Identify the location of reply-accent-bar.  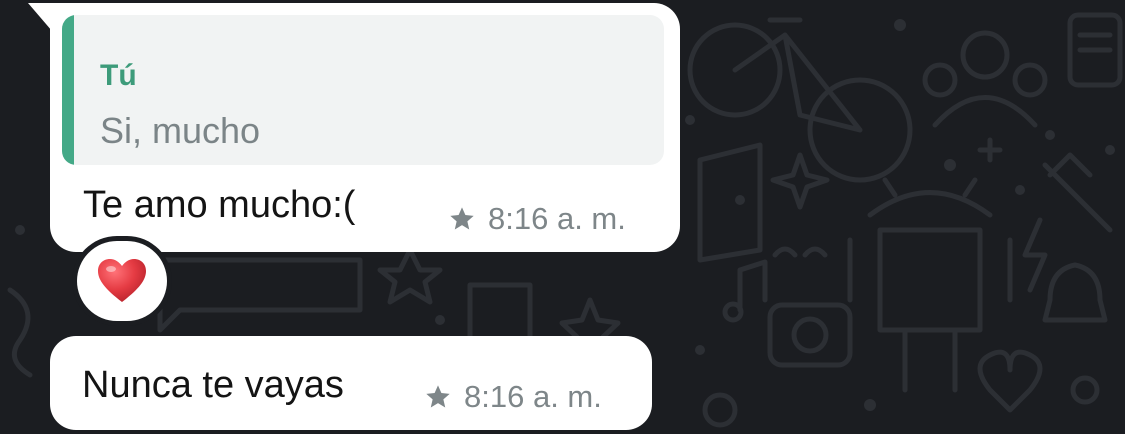
(68, 90).